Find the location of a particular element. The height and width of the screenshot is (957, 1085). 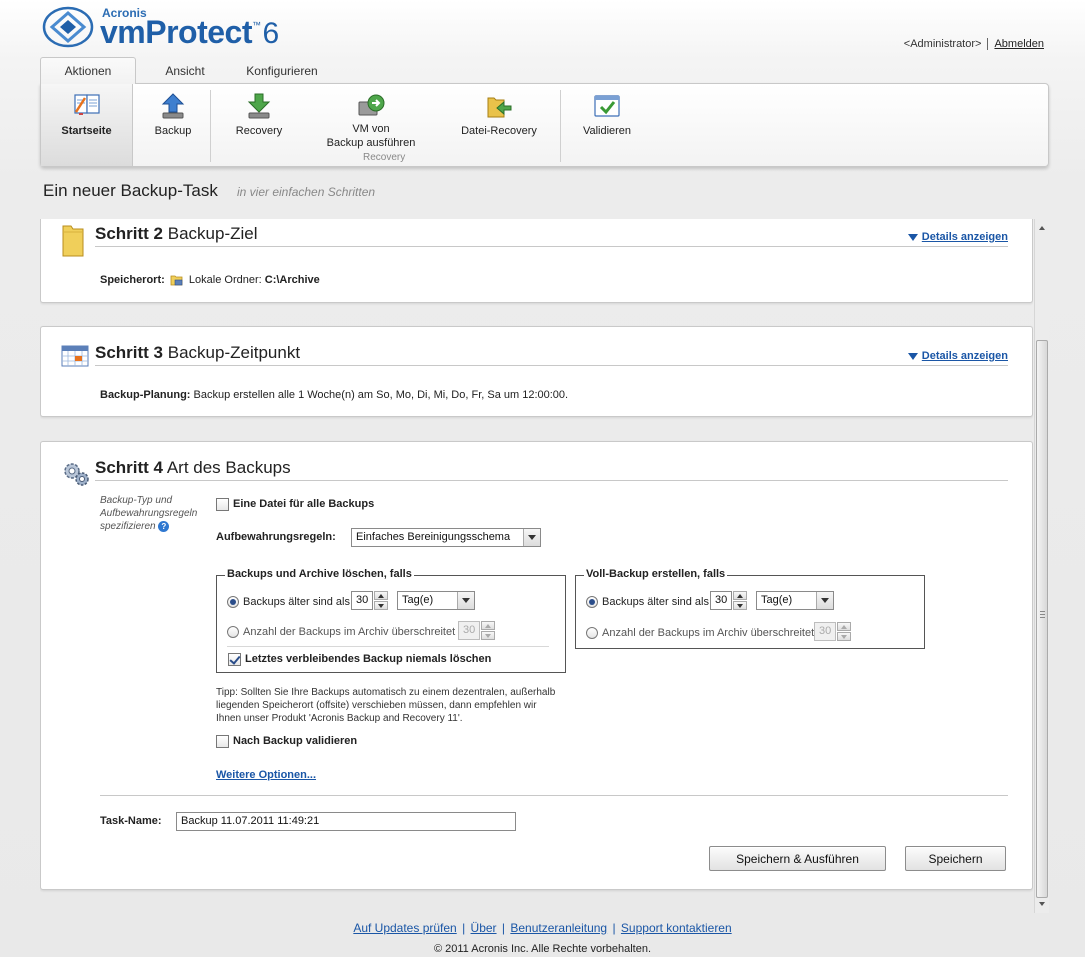

page-subtitle: in vier einfachen Schritten is located at coordinates (306, 192).